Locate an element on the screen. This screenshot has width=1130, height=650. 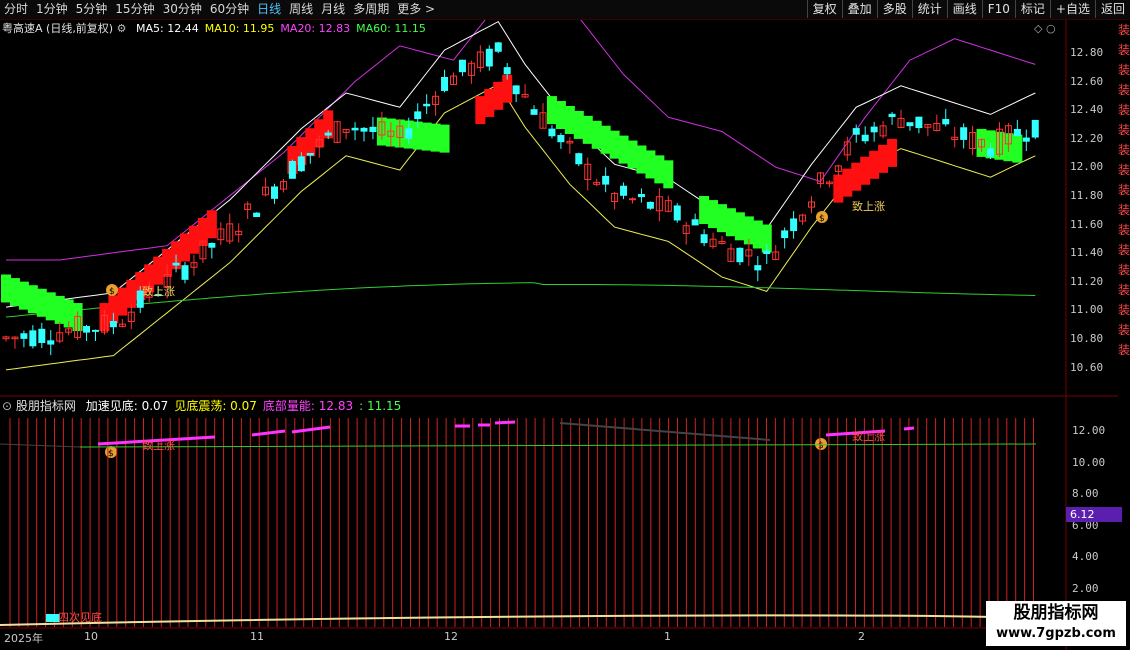
indicator-y-tick-label: 12.00 is located at coordinates (1089, 430).